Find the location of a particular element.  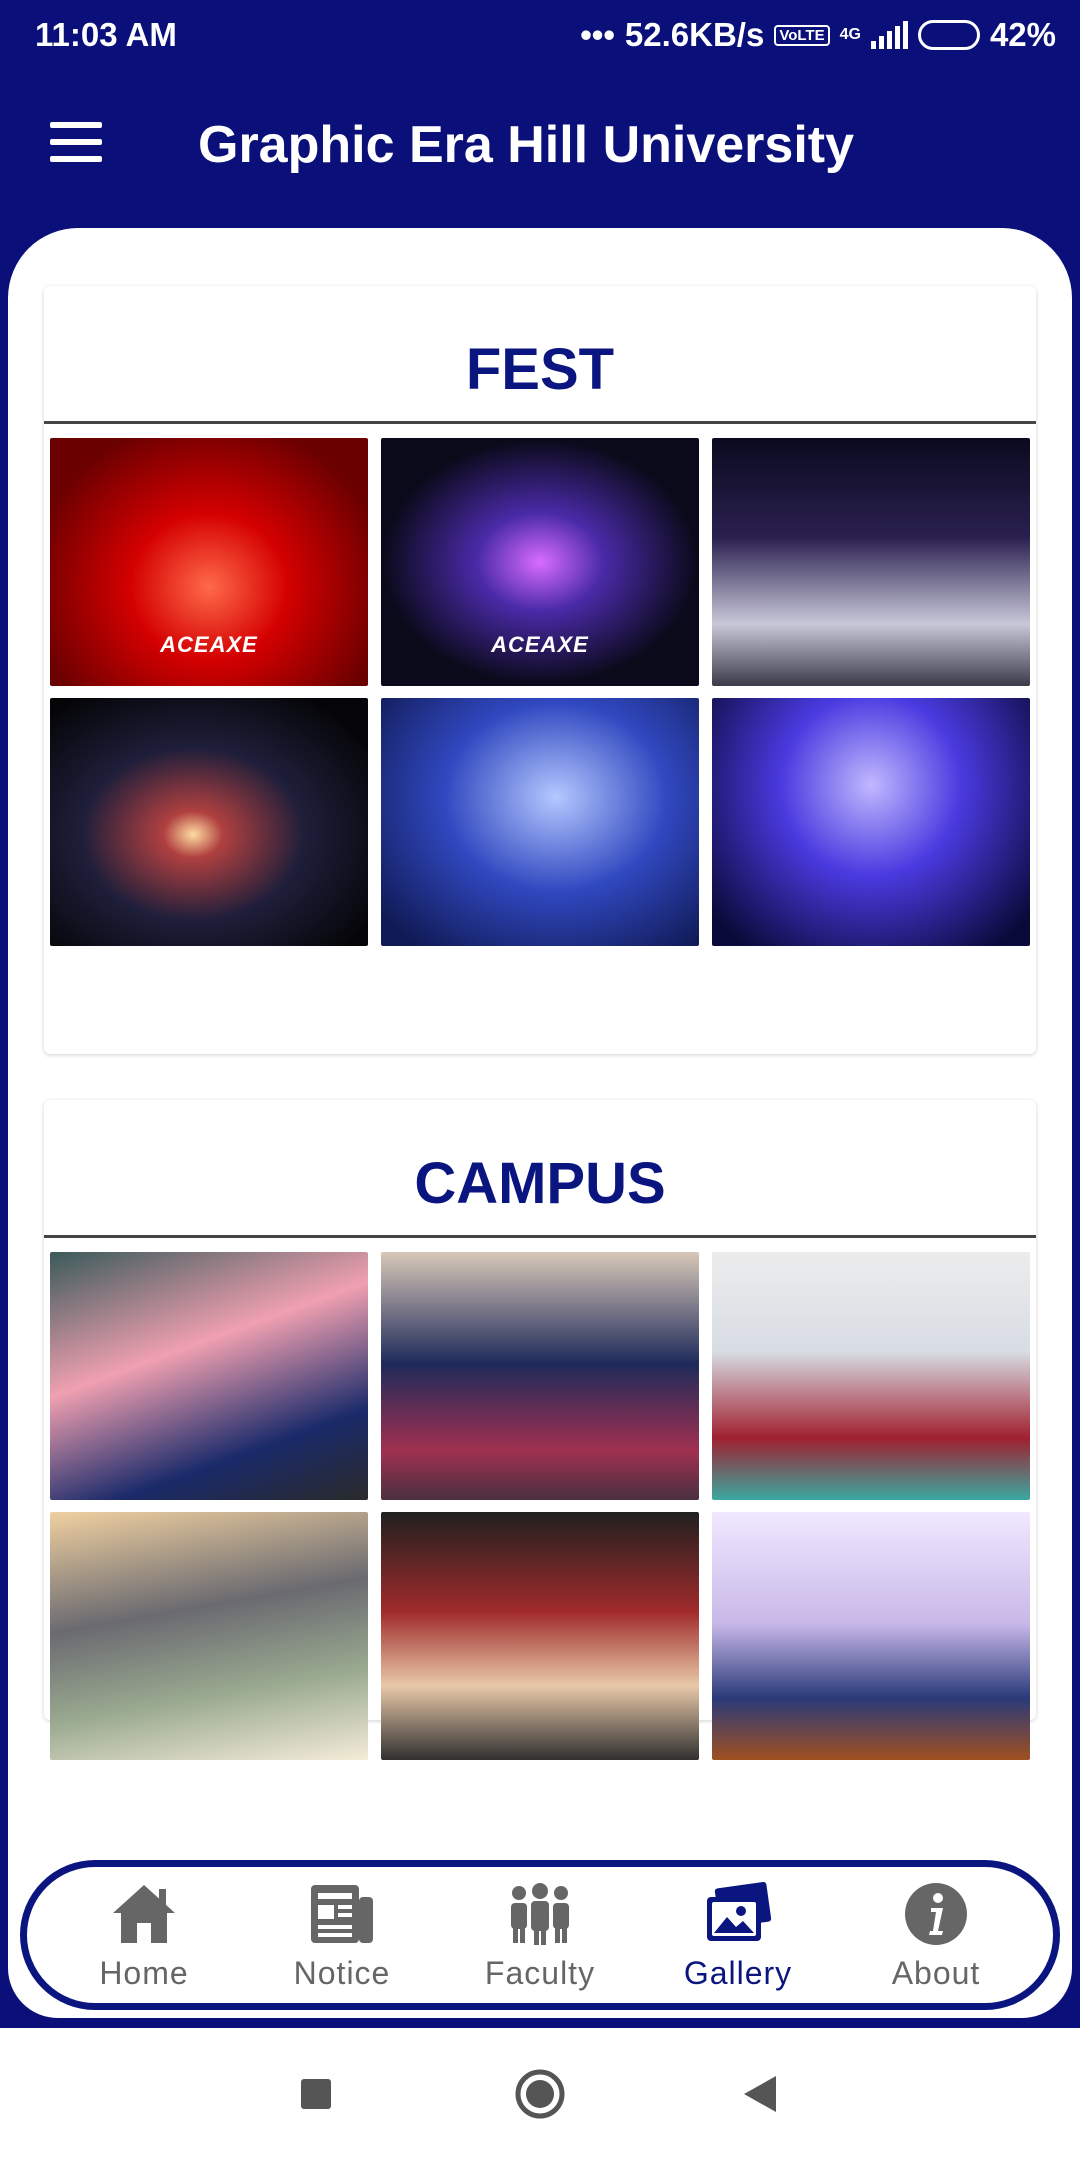

nav-faculty-label: Faculty is located at coordinates (540, 1972).